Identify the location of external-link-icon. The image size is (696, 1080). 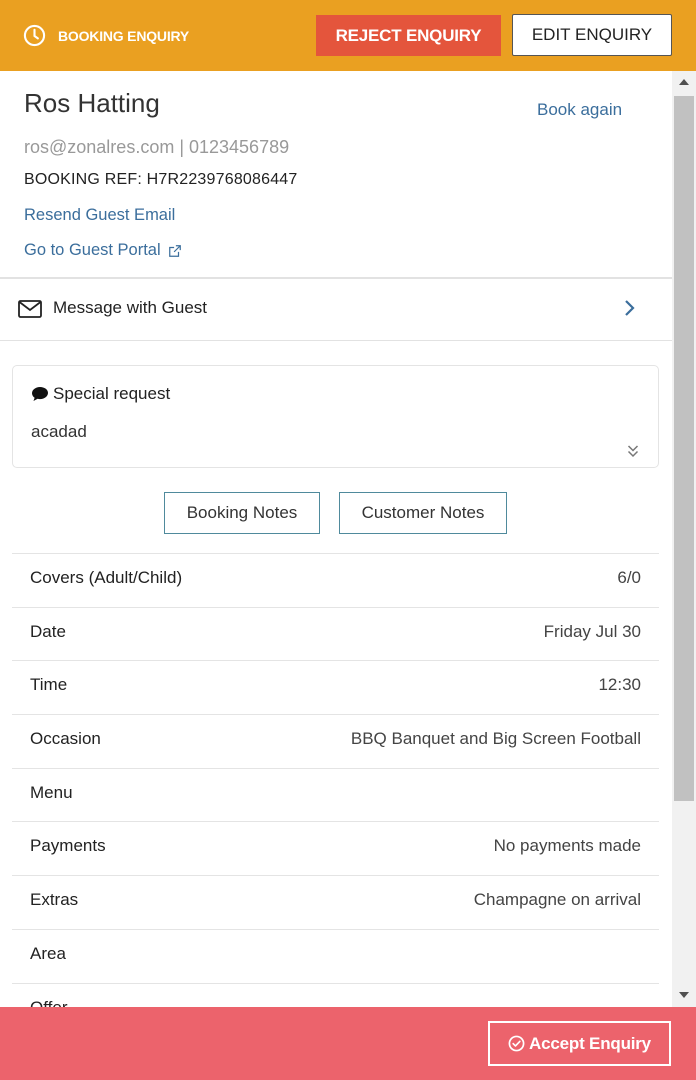
(174, 250).